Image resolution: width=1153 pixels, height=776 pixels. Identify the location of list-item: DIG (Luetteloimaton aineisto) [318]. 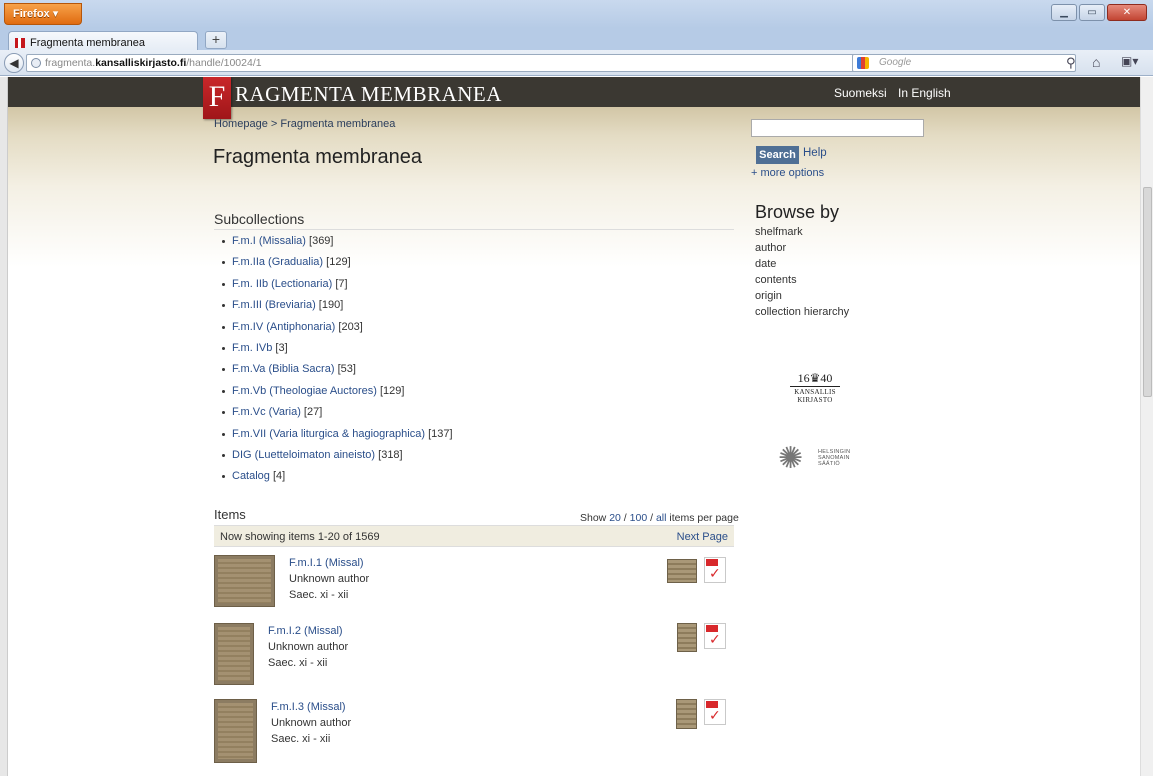
(337, 459).